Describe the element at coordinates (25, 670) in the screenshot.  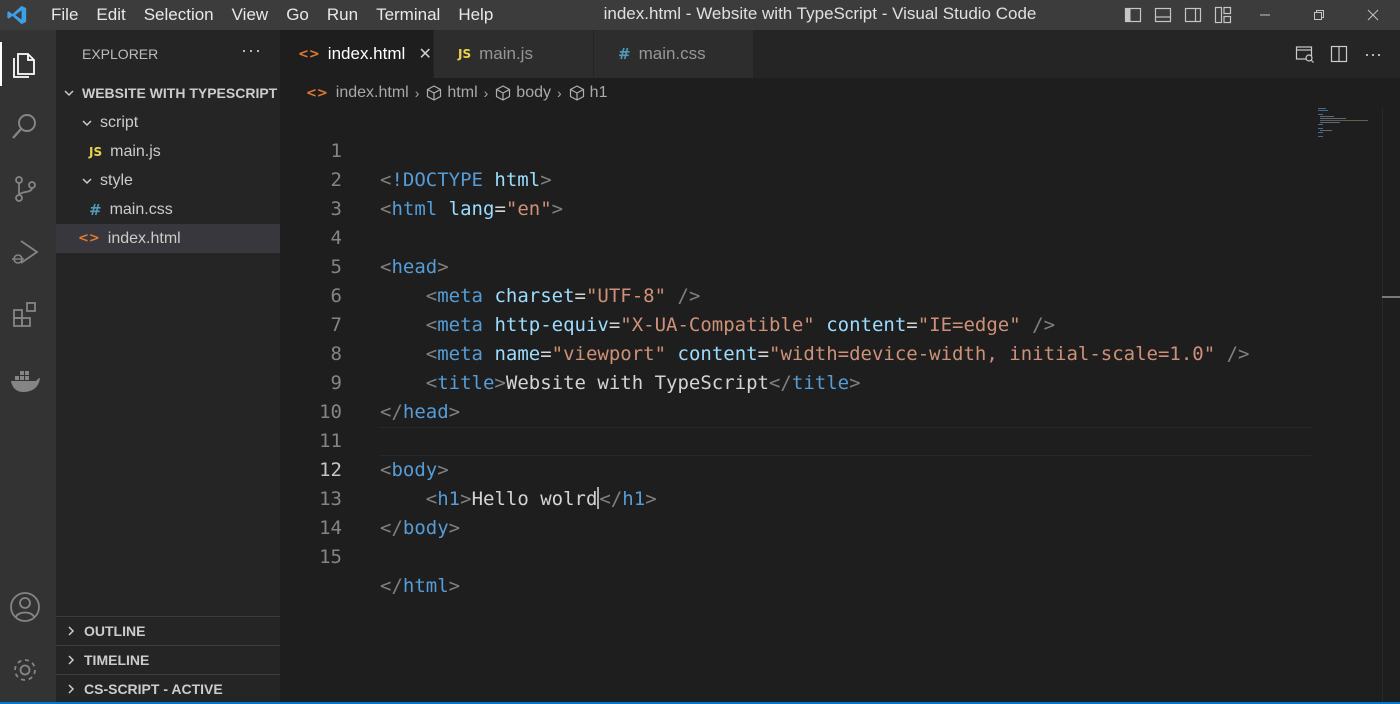
I see `settings-gear-icon` at that location.